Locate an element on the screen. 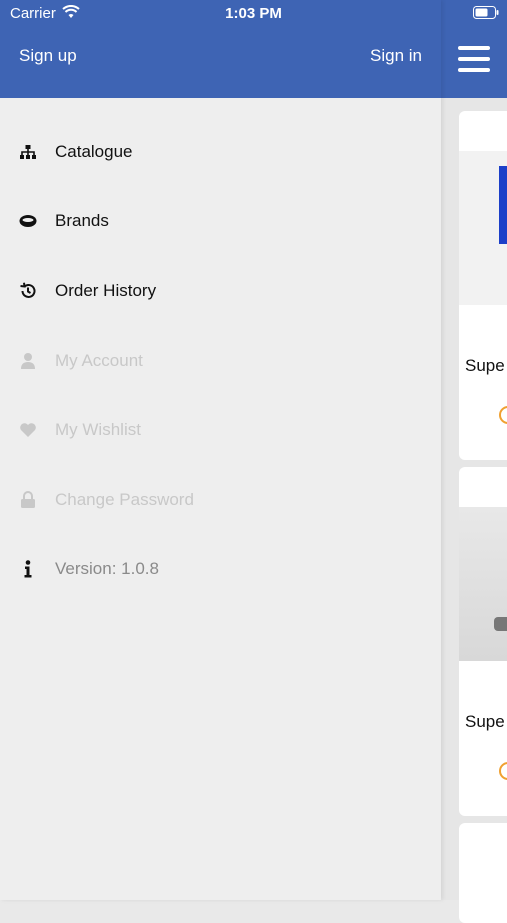 The image size is (507, 923). menu-item-catalogue: Catalogue is located at coordinates (220, 152).